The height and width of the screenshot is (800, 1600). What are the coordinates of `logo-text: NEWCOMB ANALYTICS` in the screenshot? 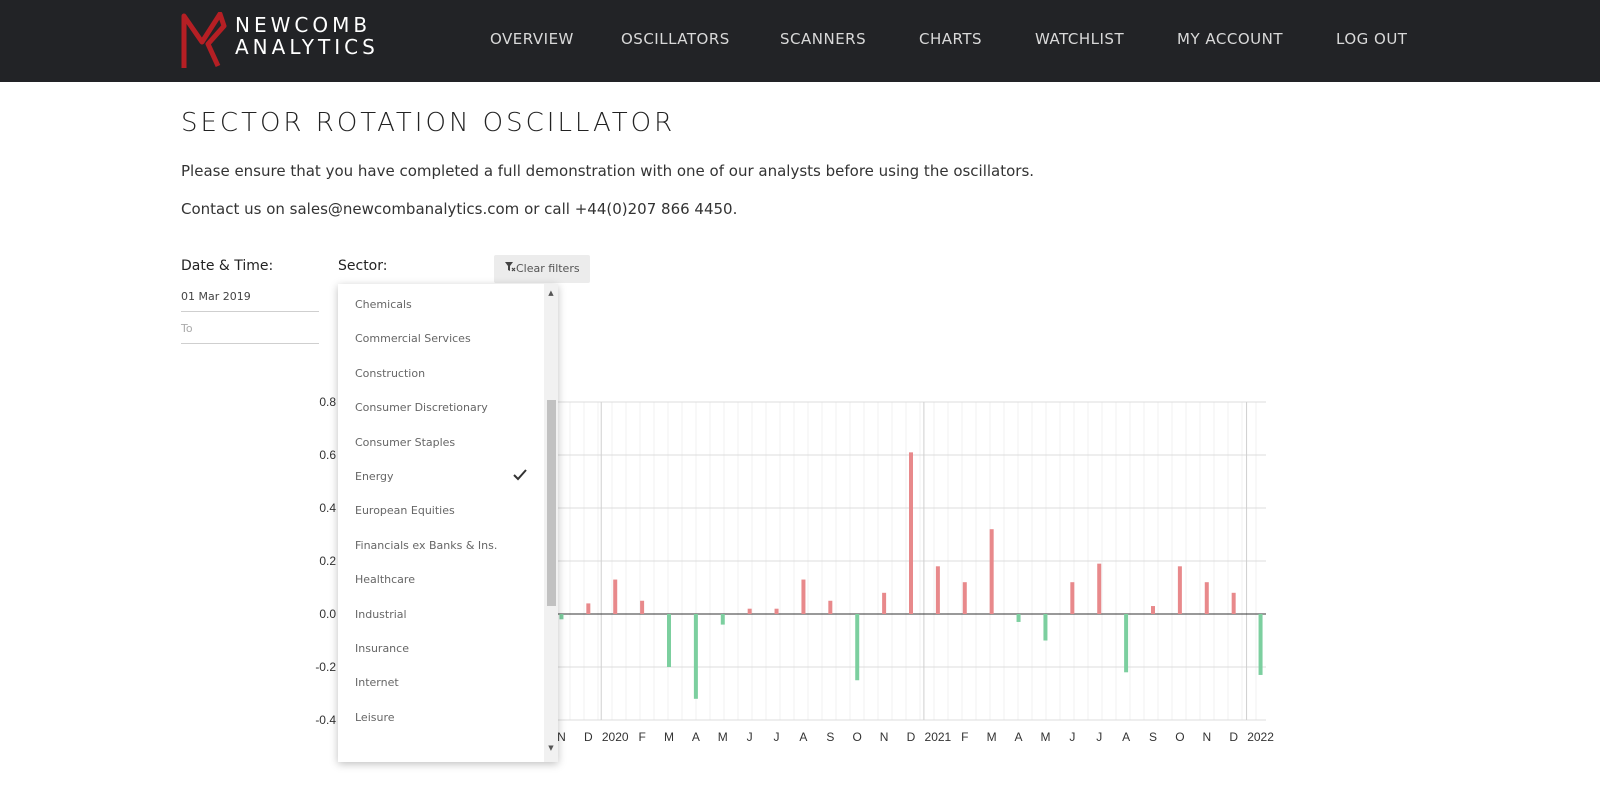 It's located at (307, 36).